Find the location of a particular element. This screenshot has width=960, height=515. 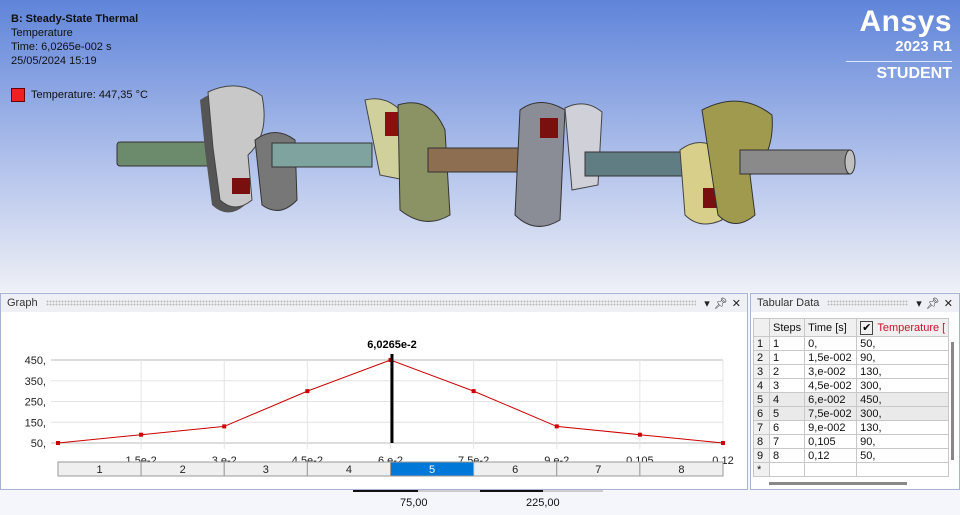

y-tick-label: 50, is located at coordinates (38, 444).